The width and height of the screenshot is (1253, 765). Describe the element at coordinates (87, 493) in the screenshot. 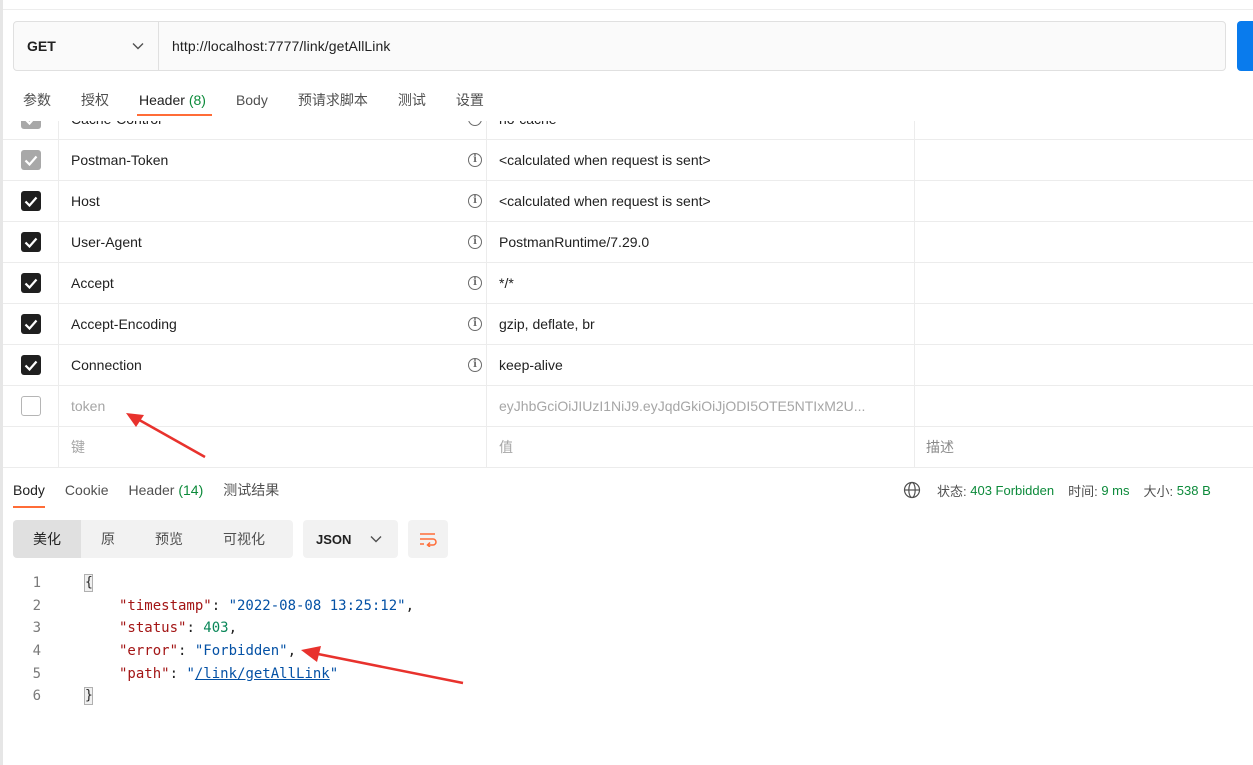

I see `response-tab-cookie: Cookie` at that location.